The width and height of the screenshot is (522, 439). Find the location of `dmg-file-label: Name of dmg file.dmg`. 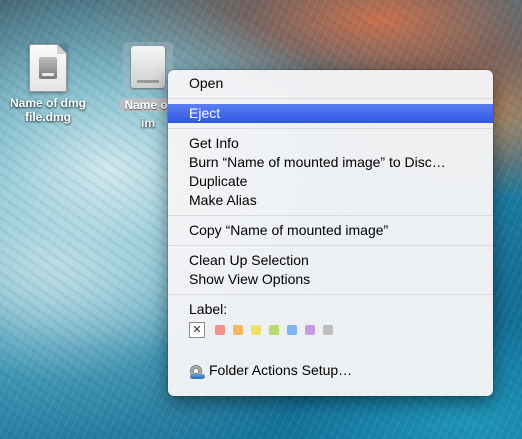

dmg-file-label: Name of dmg file.dmg is located at coordinates (48, 110).